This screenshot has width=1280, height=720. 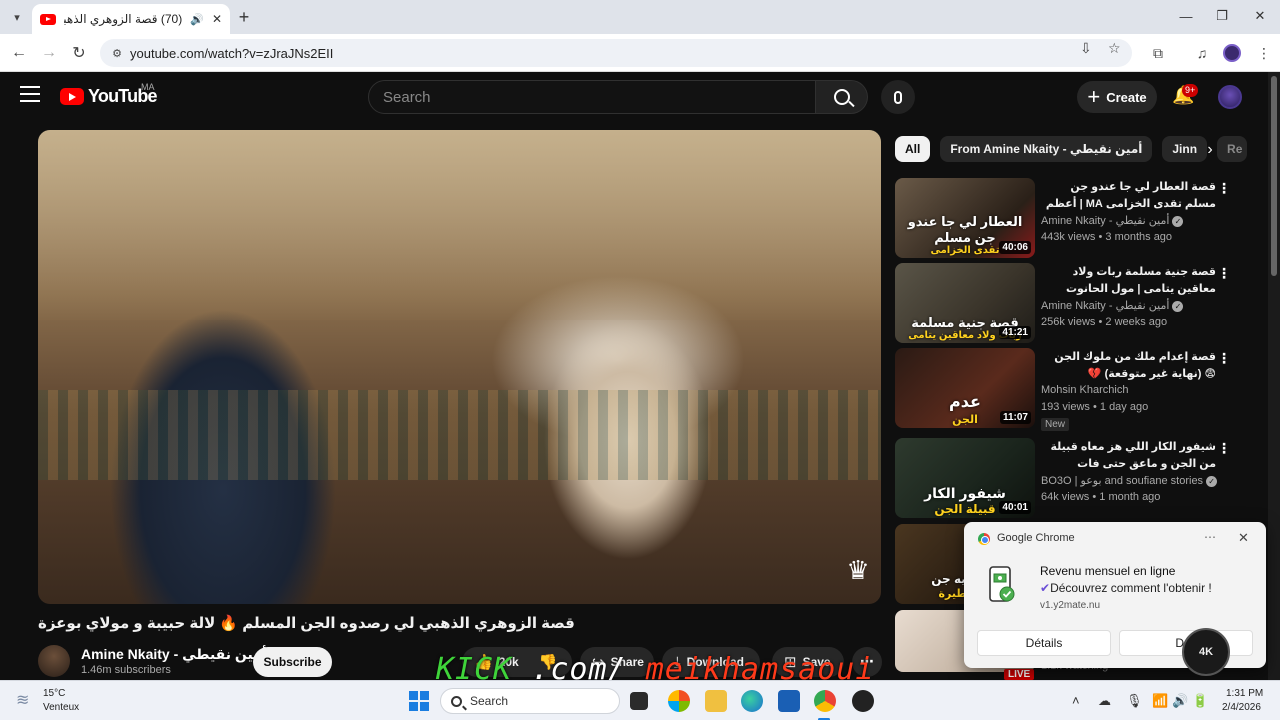 I want to click on chrome-taskbar-icon, so click(x=825, y=701).